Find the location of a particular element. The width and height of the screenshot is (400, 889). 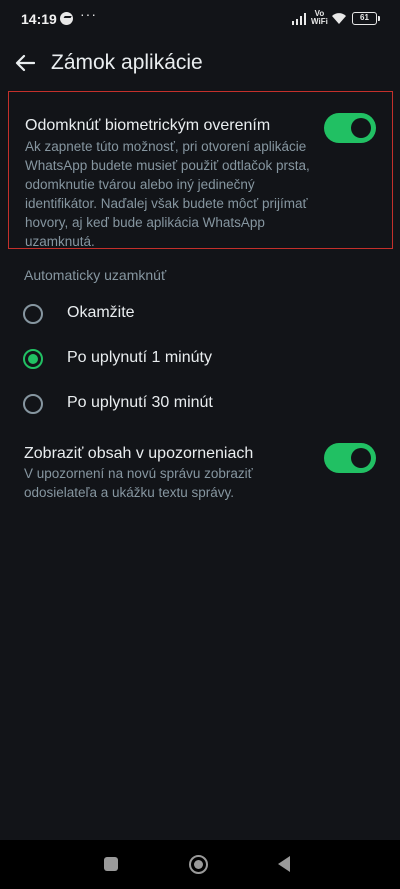

home-circle-icon is located at coordinates (198, 864).